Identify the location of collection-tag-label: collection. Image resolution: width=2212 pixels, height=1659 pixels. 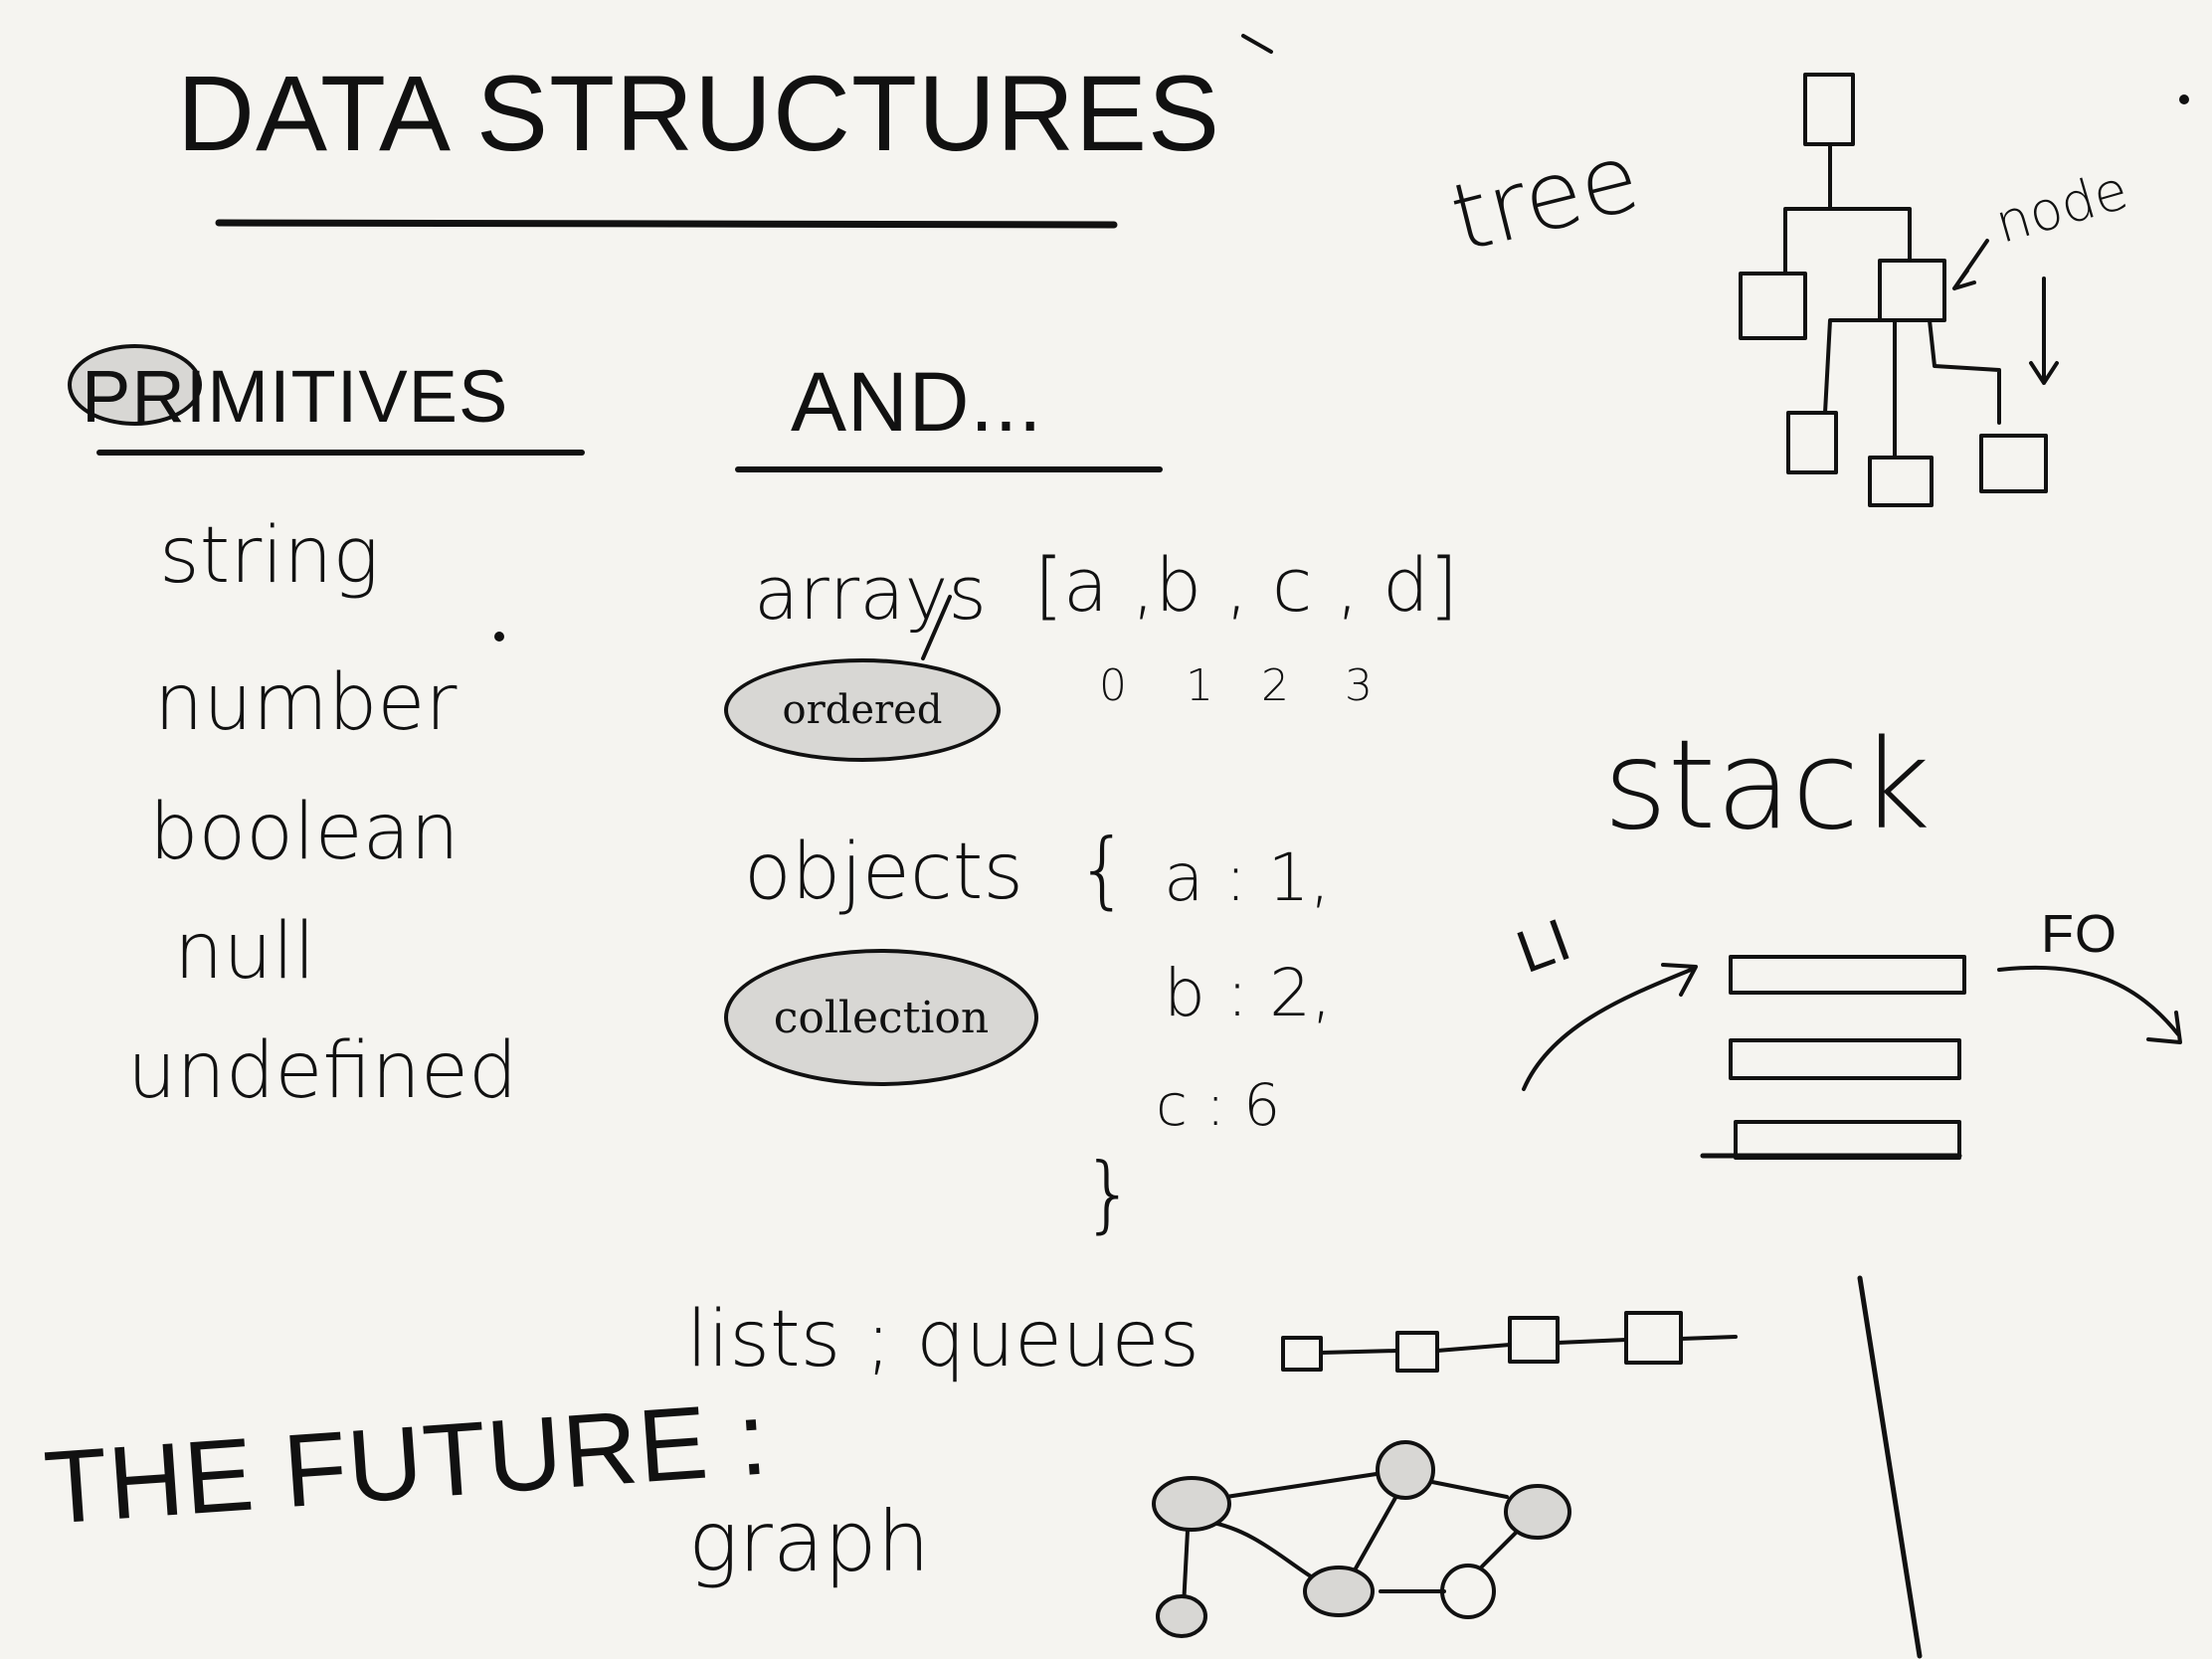
(881, 1017).